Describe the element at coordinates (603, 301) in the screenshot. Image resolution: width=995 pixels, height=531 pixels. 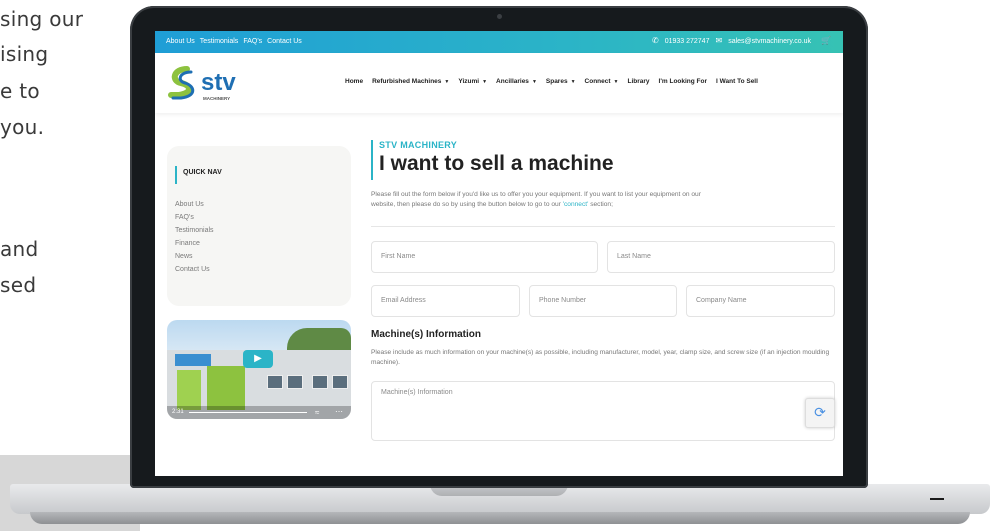
I see `phone-field: Phone Number` at that location.